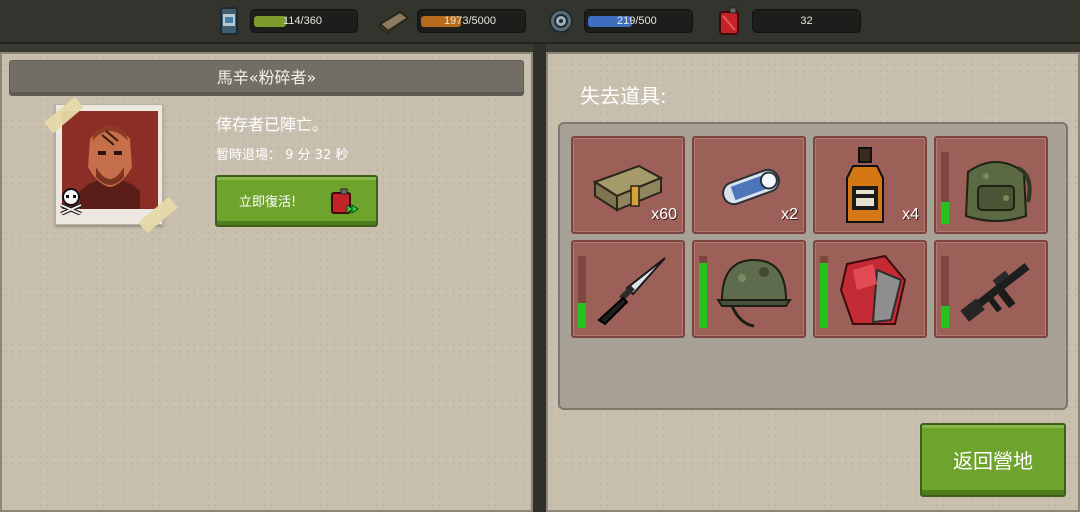 The image size is (1080, 512). I want to click on return-to-camp-button: 返回營地, so click(993, 460).